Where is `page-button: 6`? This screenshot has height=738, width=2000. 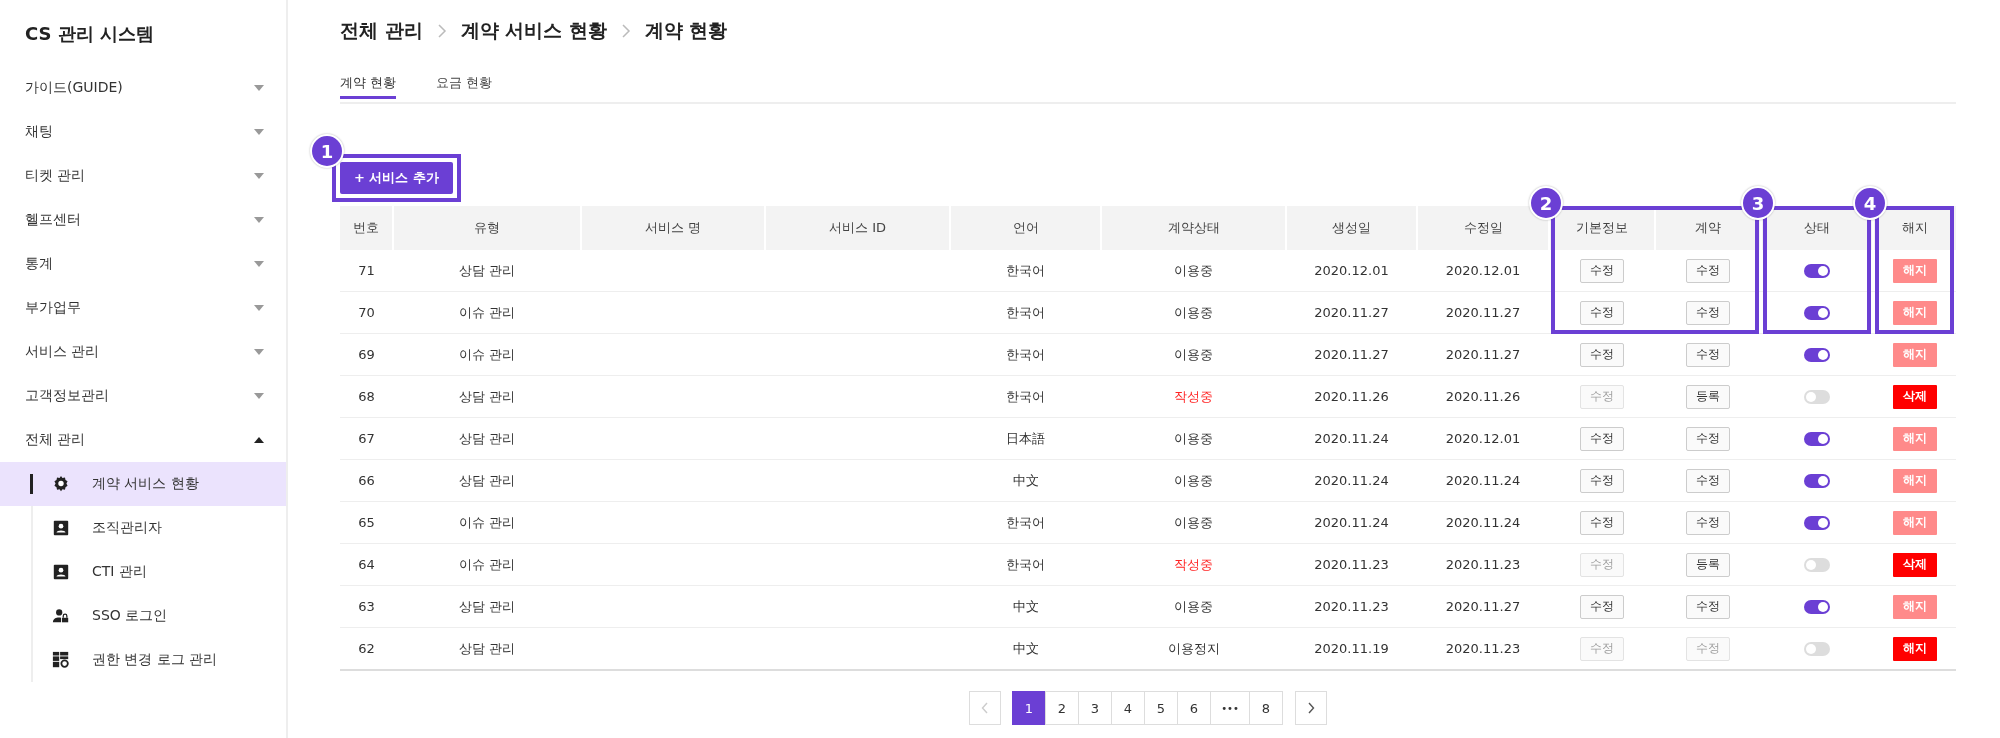
page-button: 6 is located at coordinates (1194, 708).